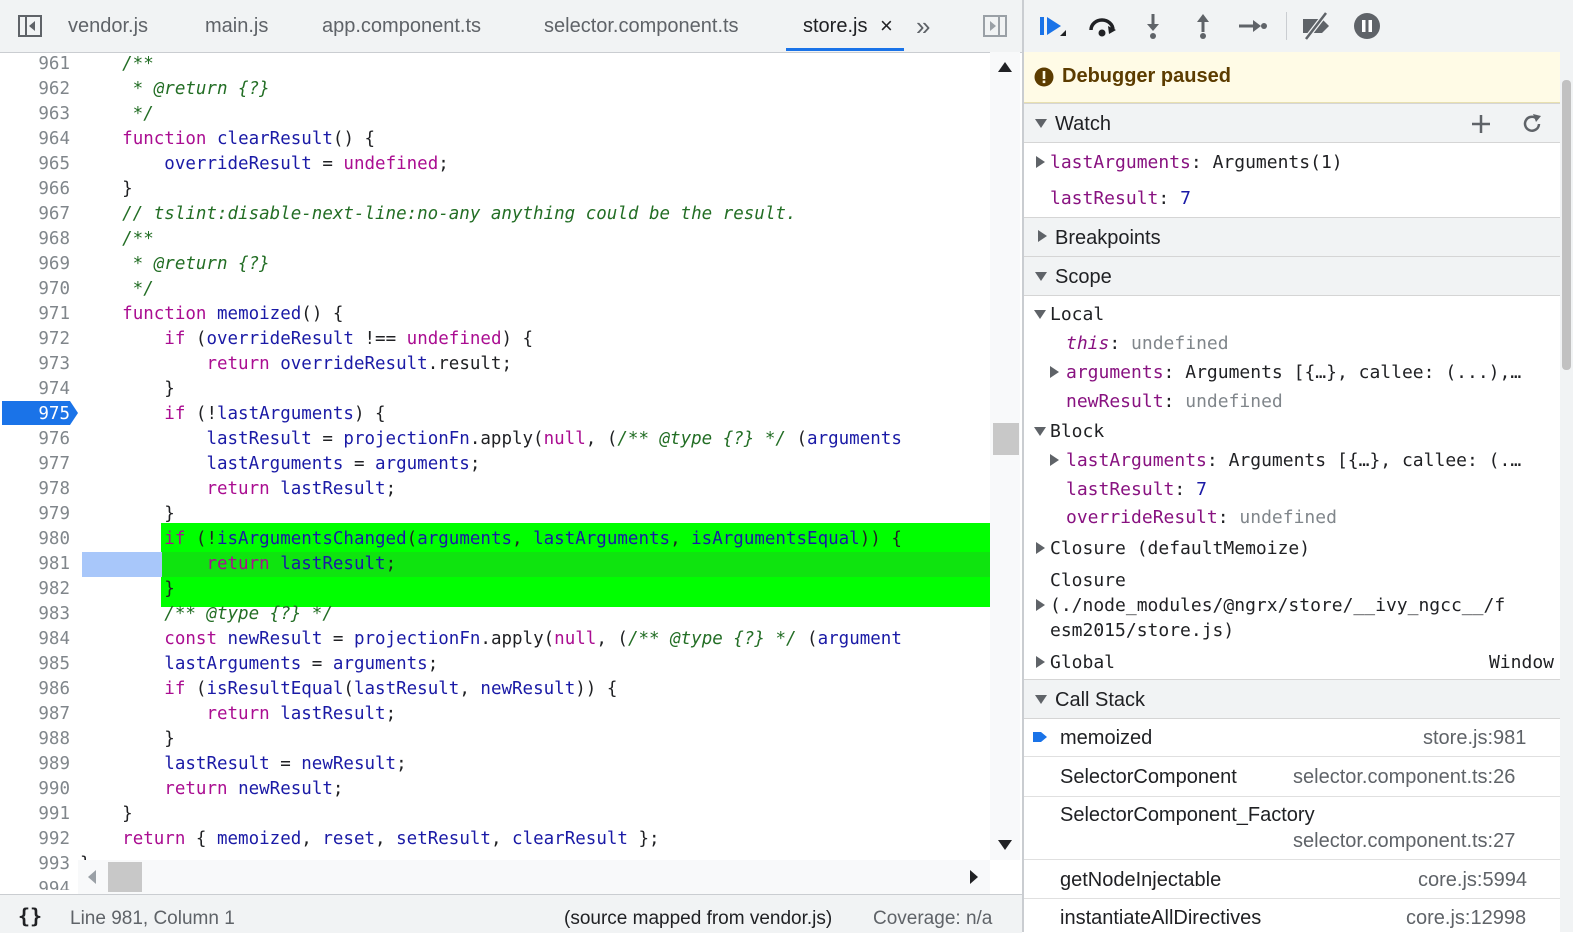 The height and width of the screenshot is (933, 1573). Describe the element at coordinates (1201, 517) in the screenshot. I see `scope-item-overrideResult: overrideResult: undefined` at that location.